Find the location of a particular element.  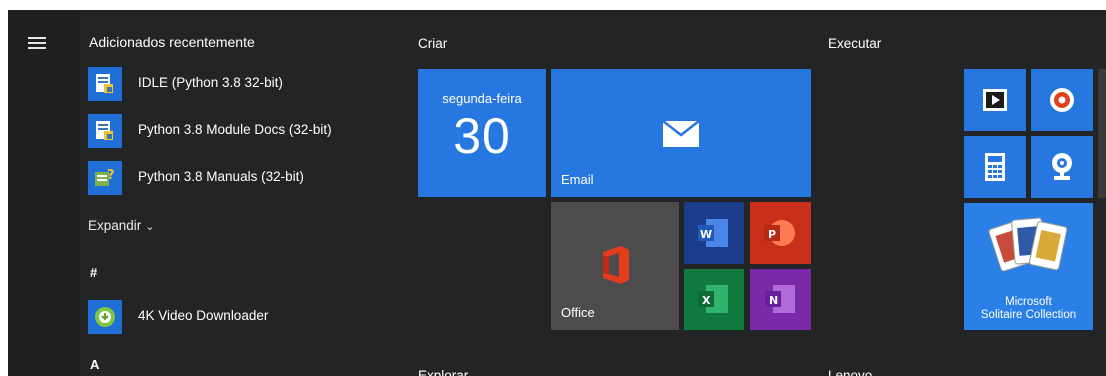

partial-tile is located at coordinates (1102, 133).